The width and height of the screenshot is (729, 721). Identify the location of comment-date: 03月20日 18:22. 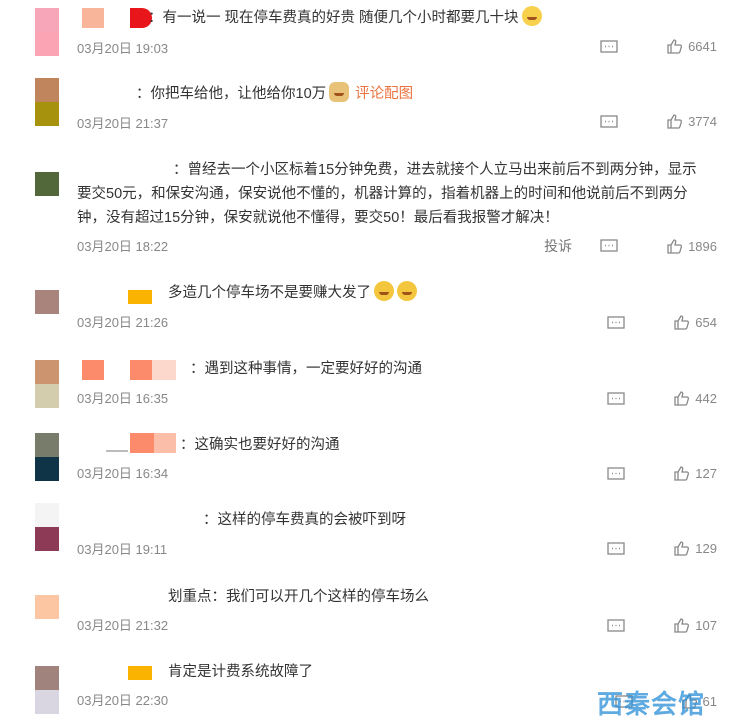
(123, 246).